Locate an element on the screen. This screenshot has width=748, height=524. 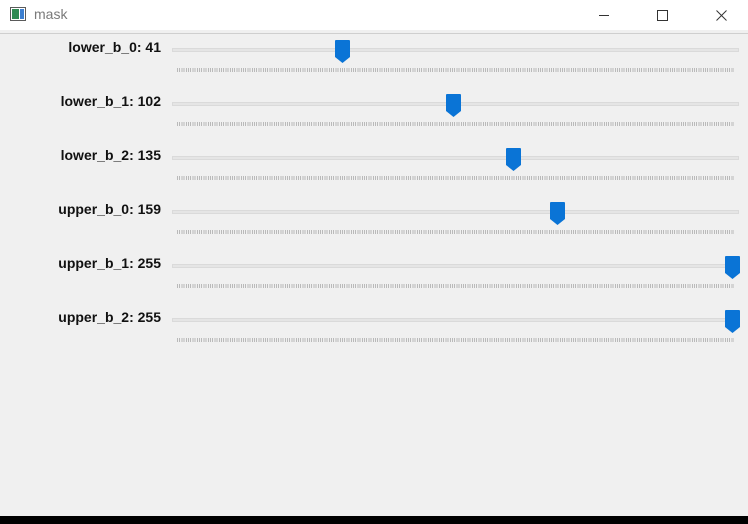
close-button is located at coordinates (721, 15).